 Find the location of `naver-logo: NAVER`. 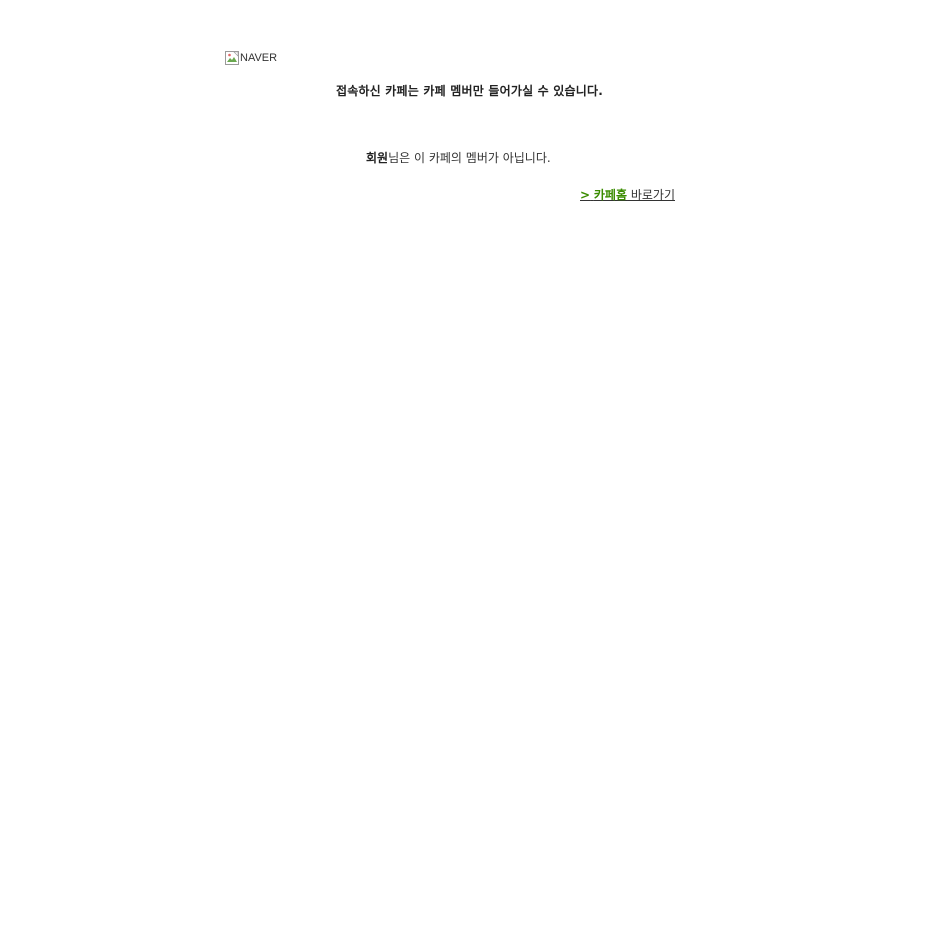

naver-logo: NAVER is located at coordinates (251, 58).